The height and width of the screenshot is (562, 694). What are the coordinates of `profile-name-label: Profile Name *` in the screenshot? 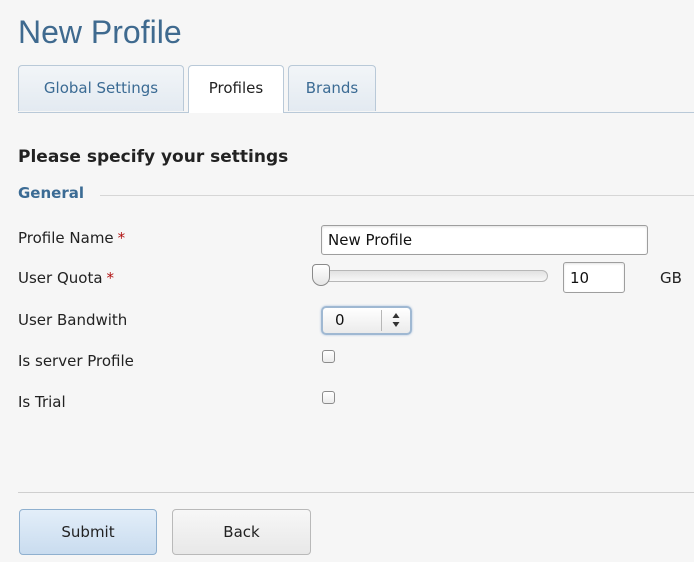 It's located at (71, 238).